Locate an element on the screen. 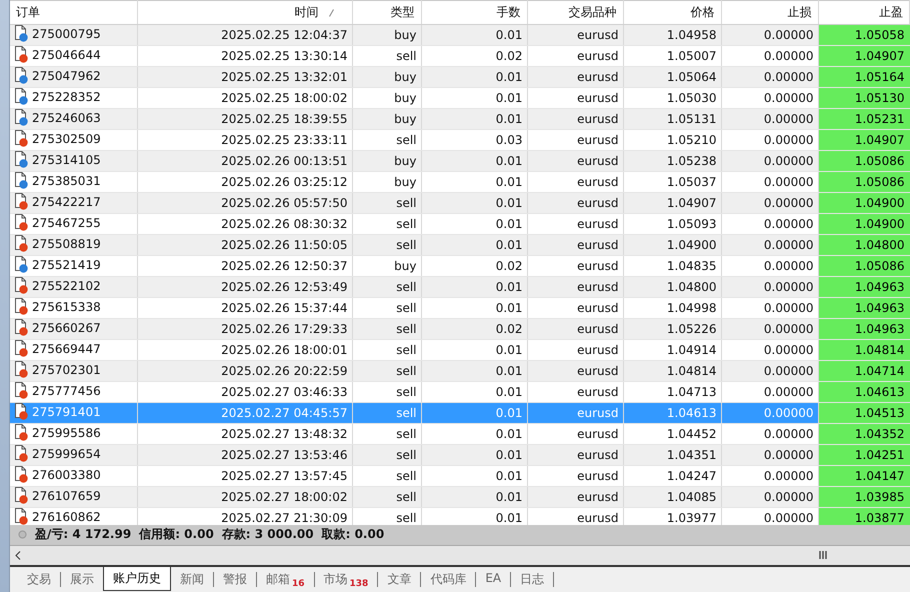 The width and height of the screenshot is (910, 592). column-header: 手数 is located at coordinates (474, 12).